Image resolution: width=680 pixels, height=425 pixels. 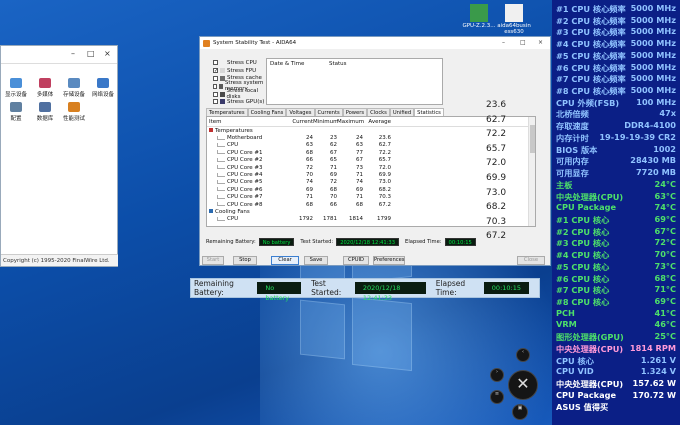 What do you see at coordinates (16, 88) in the screenshot?
I see `category-item: 显示设备` at bounding box center [16, 88].